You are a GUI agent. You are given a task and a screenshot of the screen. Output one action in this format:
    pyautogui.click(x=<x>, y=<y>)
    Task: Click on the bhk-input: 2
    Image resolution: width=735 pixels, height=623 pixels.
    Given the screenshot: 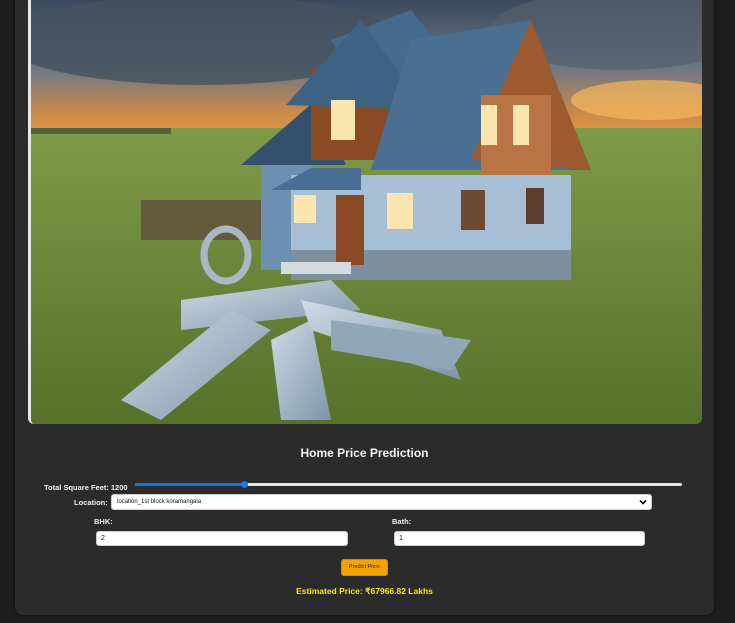 What is the action you would take?
    pyautogui.click(x=222, y=538)
    